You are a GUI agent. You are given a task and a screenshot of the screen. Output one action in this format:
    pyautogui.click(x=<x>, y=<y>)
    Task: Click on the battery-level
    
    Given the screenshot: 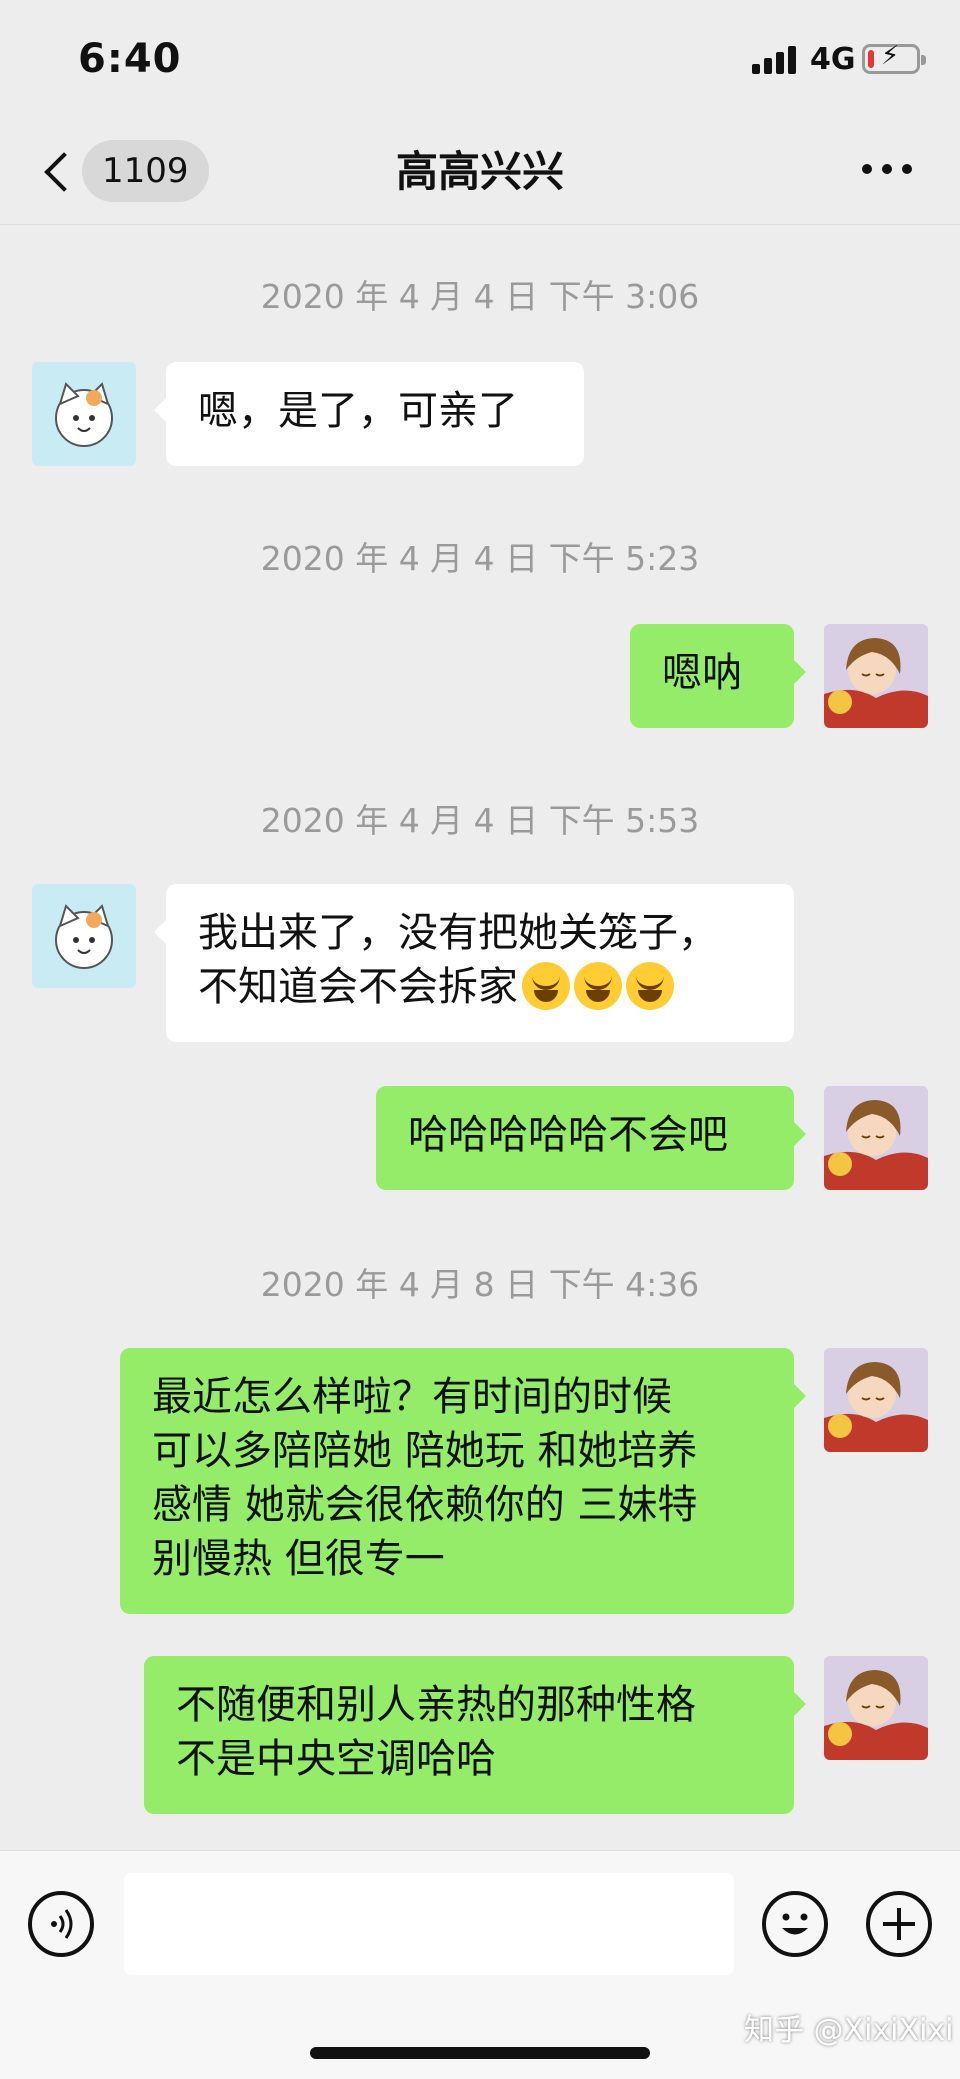 What is the action you would take?
    pyautogui.click(x=871, y=59)
    